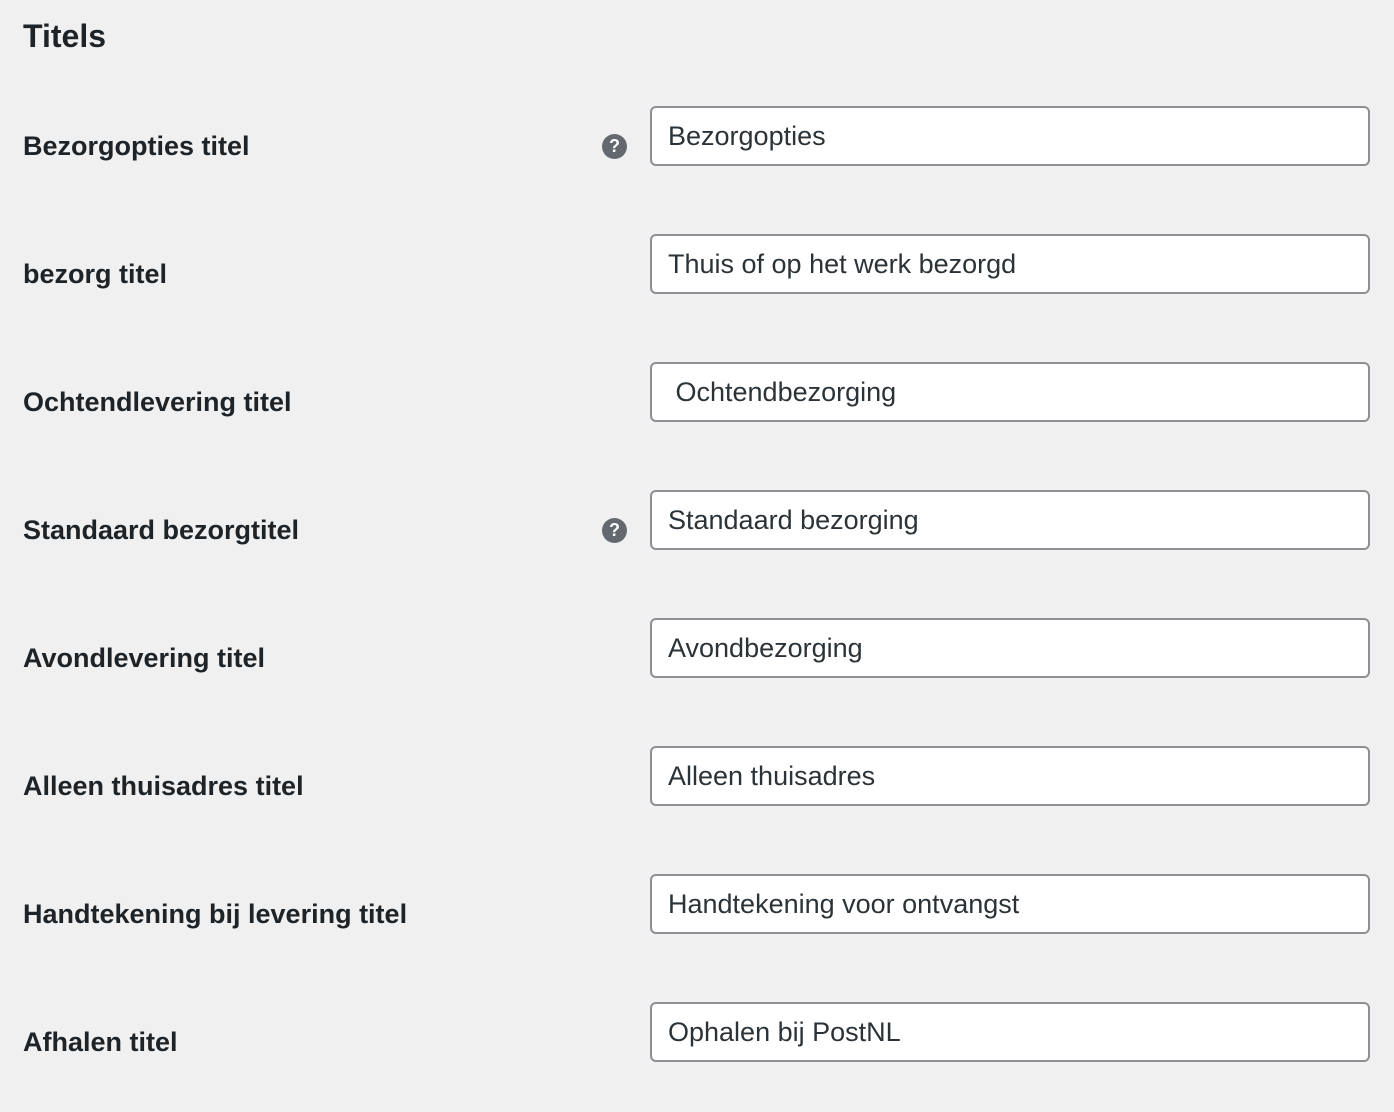 This screenshot has height=1112, width=1394. I want to click on field-label-afhalen-titel: Afhalen titel, so click(100, 1042).